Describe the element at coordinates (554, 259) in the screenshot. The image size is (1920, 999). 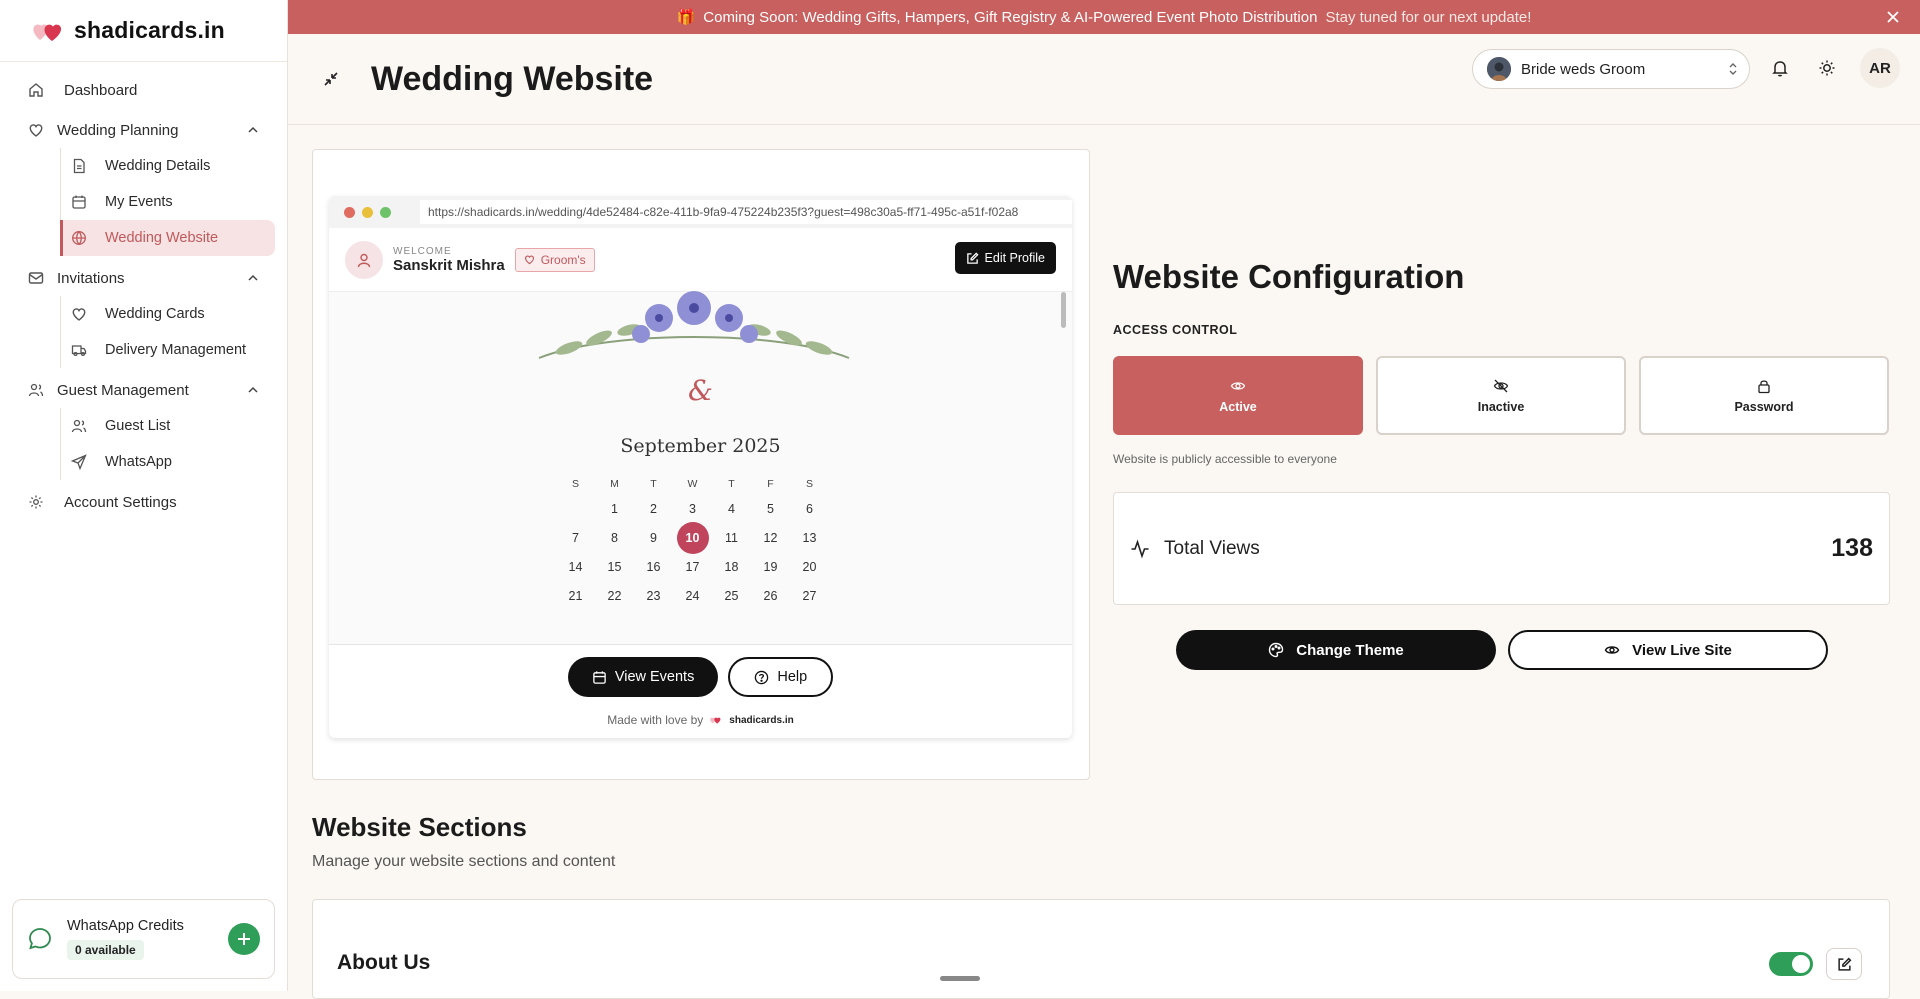
I see `side-badge: Groom's` at that location.